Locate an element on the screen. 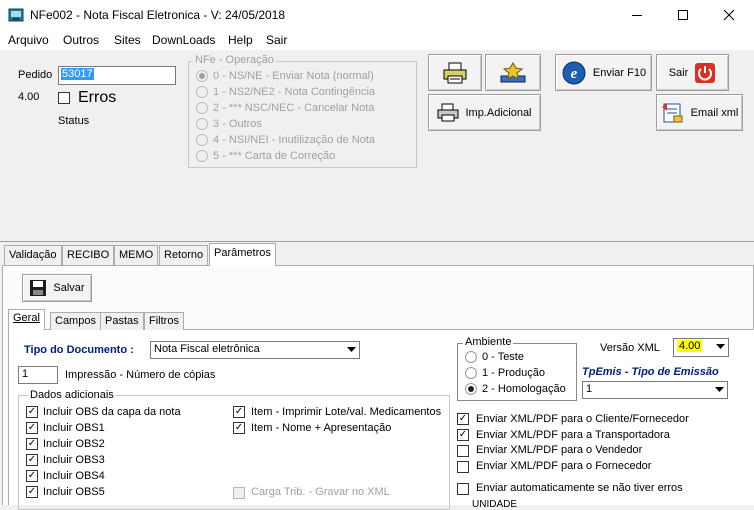 This screenshot has width=754, height=510. email-xml-button: Email xml is located at coordinates (699, 112).